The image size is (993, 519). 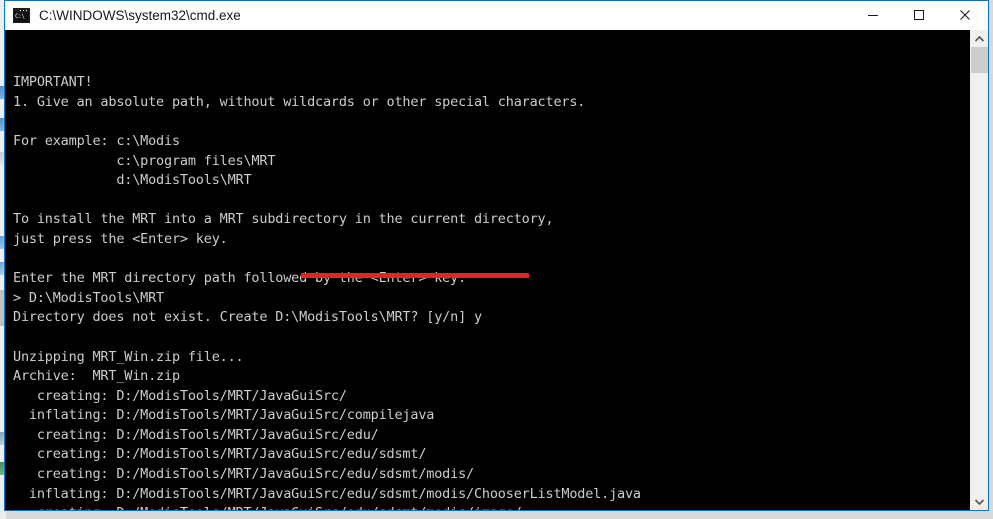 What do you see at coordinates (415, 275) in the screenshot?
I see `red-underline-annotation` at bounding box center [415, 275].